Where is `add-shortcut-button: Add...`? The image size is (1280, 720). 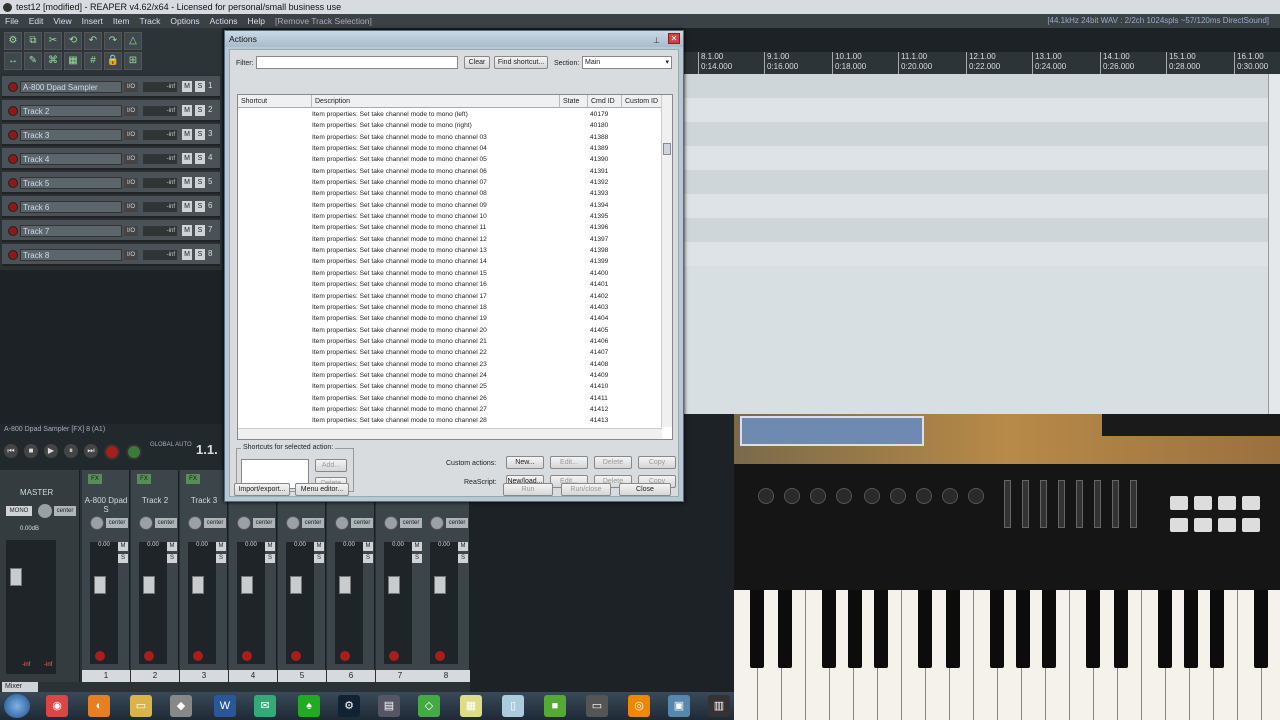
add-shortcut-button: Add... is located at coordinates (331, 465).